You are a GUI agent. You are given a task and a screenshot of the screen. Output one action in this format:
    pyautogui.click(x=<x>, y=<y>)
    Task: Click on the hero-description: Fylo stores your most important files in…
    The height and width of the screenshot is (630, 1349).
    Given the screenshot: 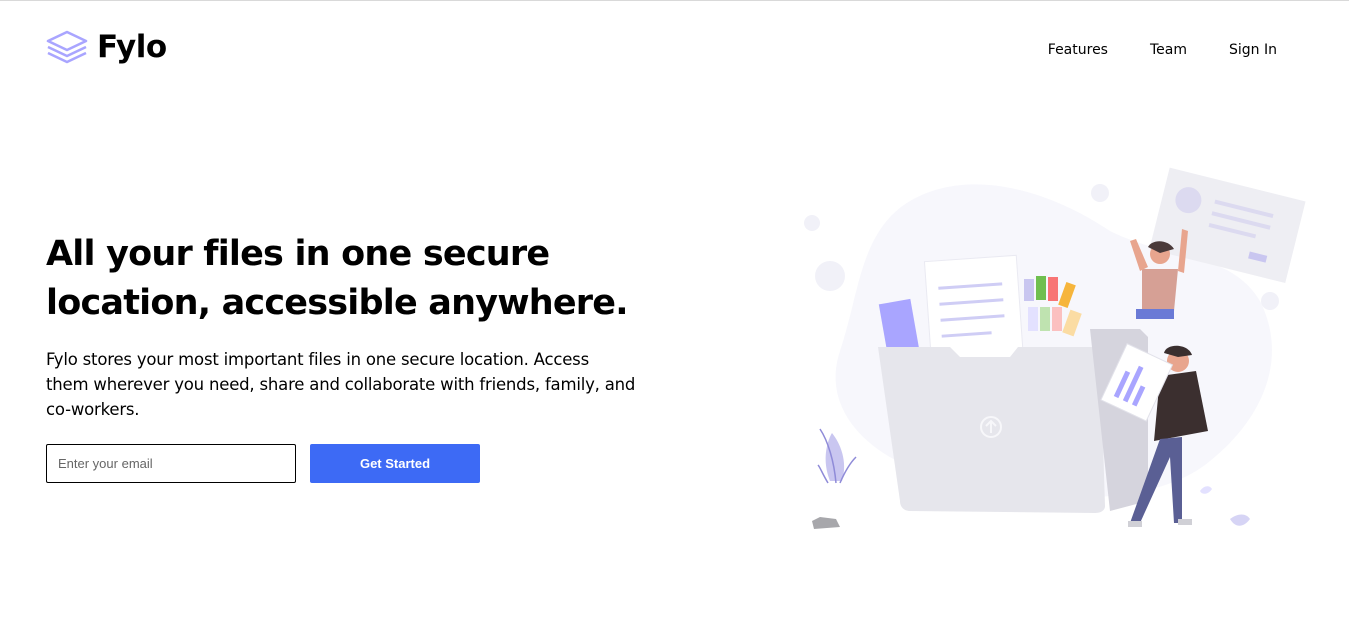 What is the action you would take?
    pyautogui.click(x=341, y=384)
    